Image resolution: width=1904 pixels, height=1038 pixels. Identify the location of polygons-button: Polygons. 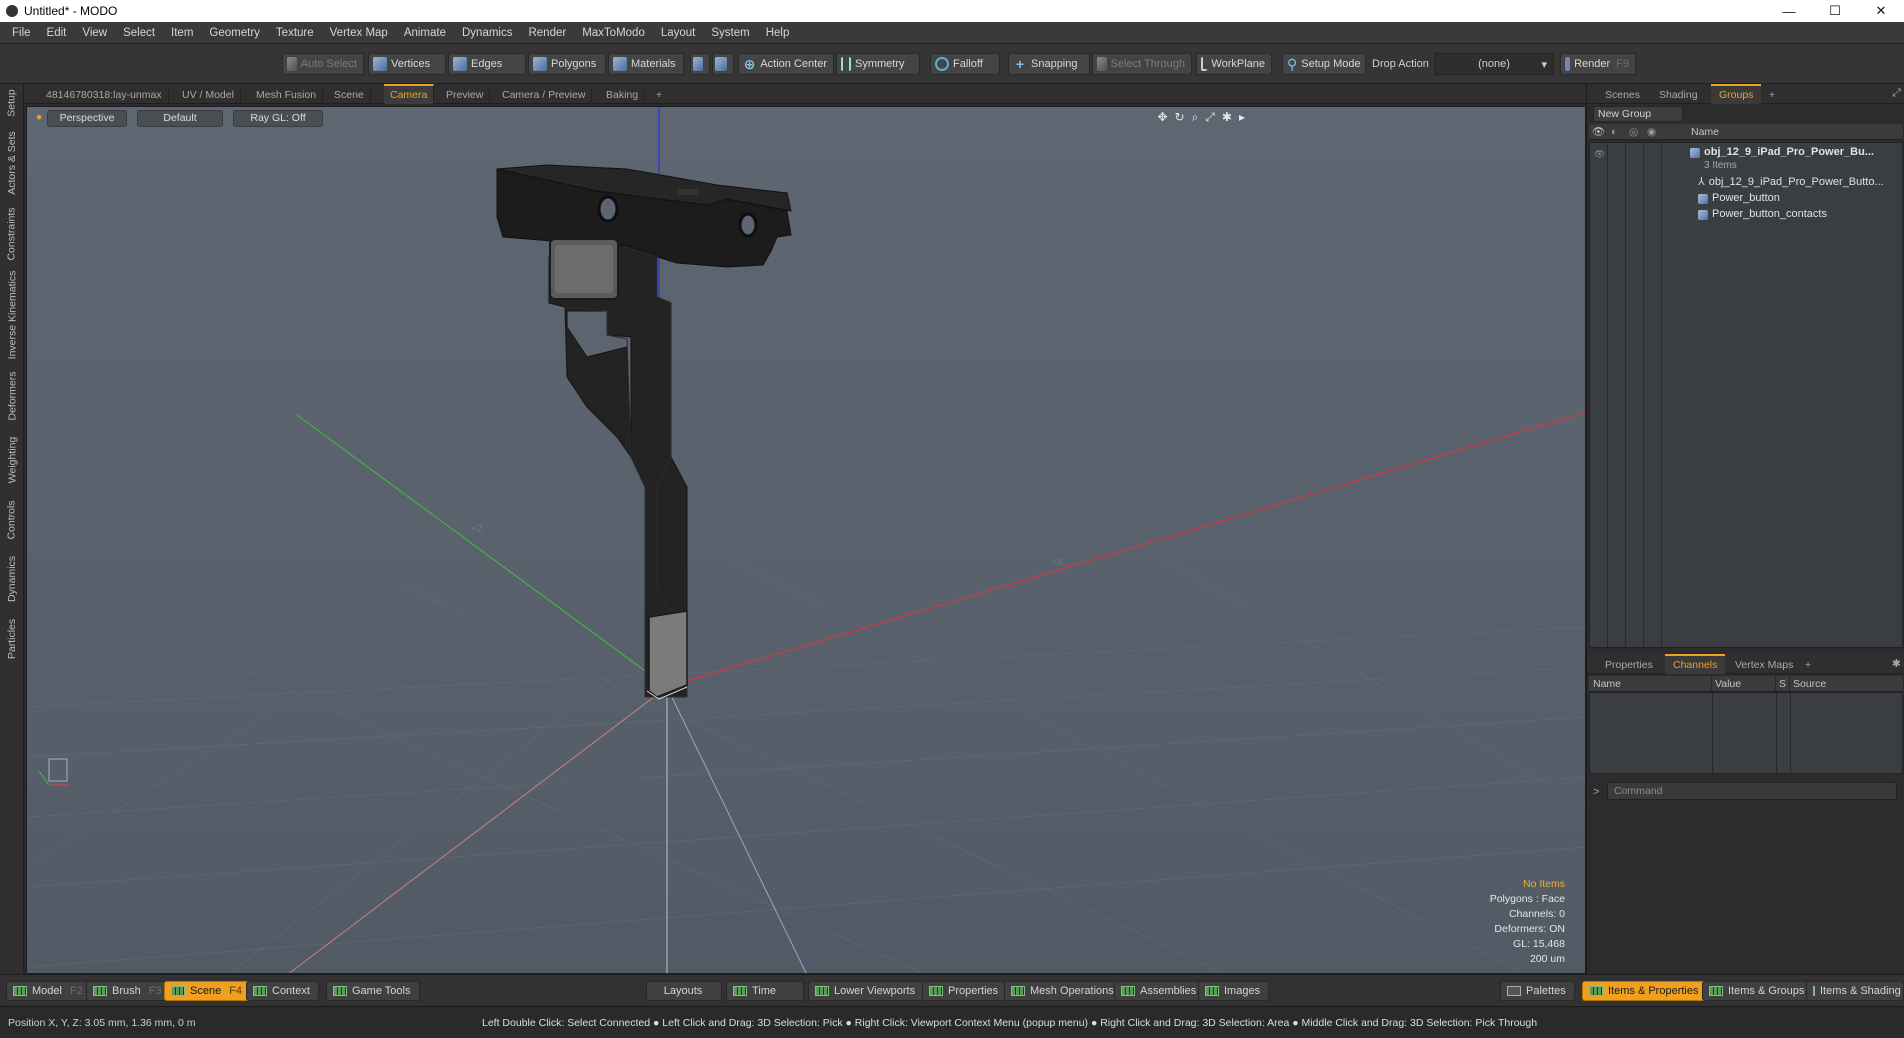
(567, 64).